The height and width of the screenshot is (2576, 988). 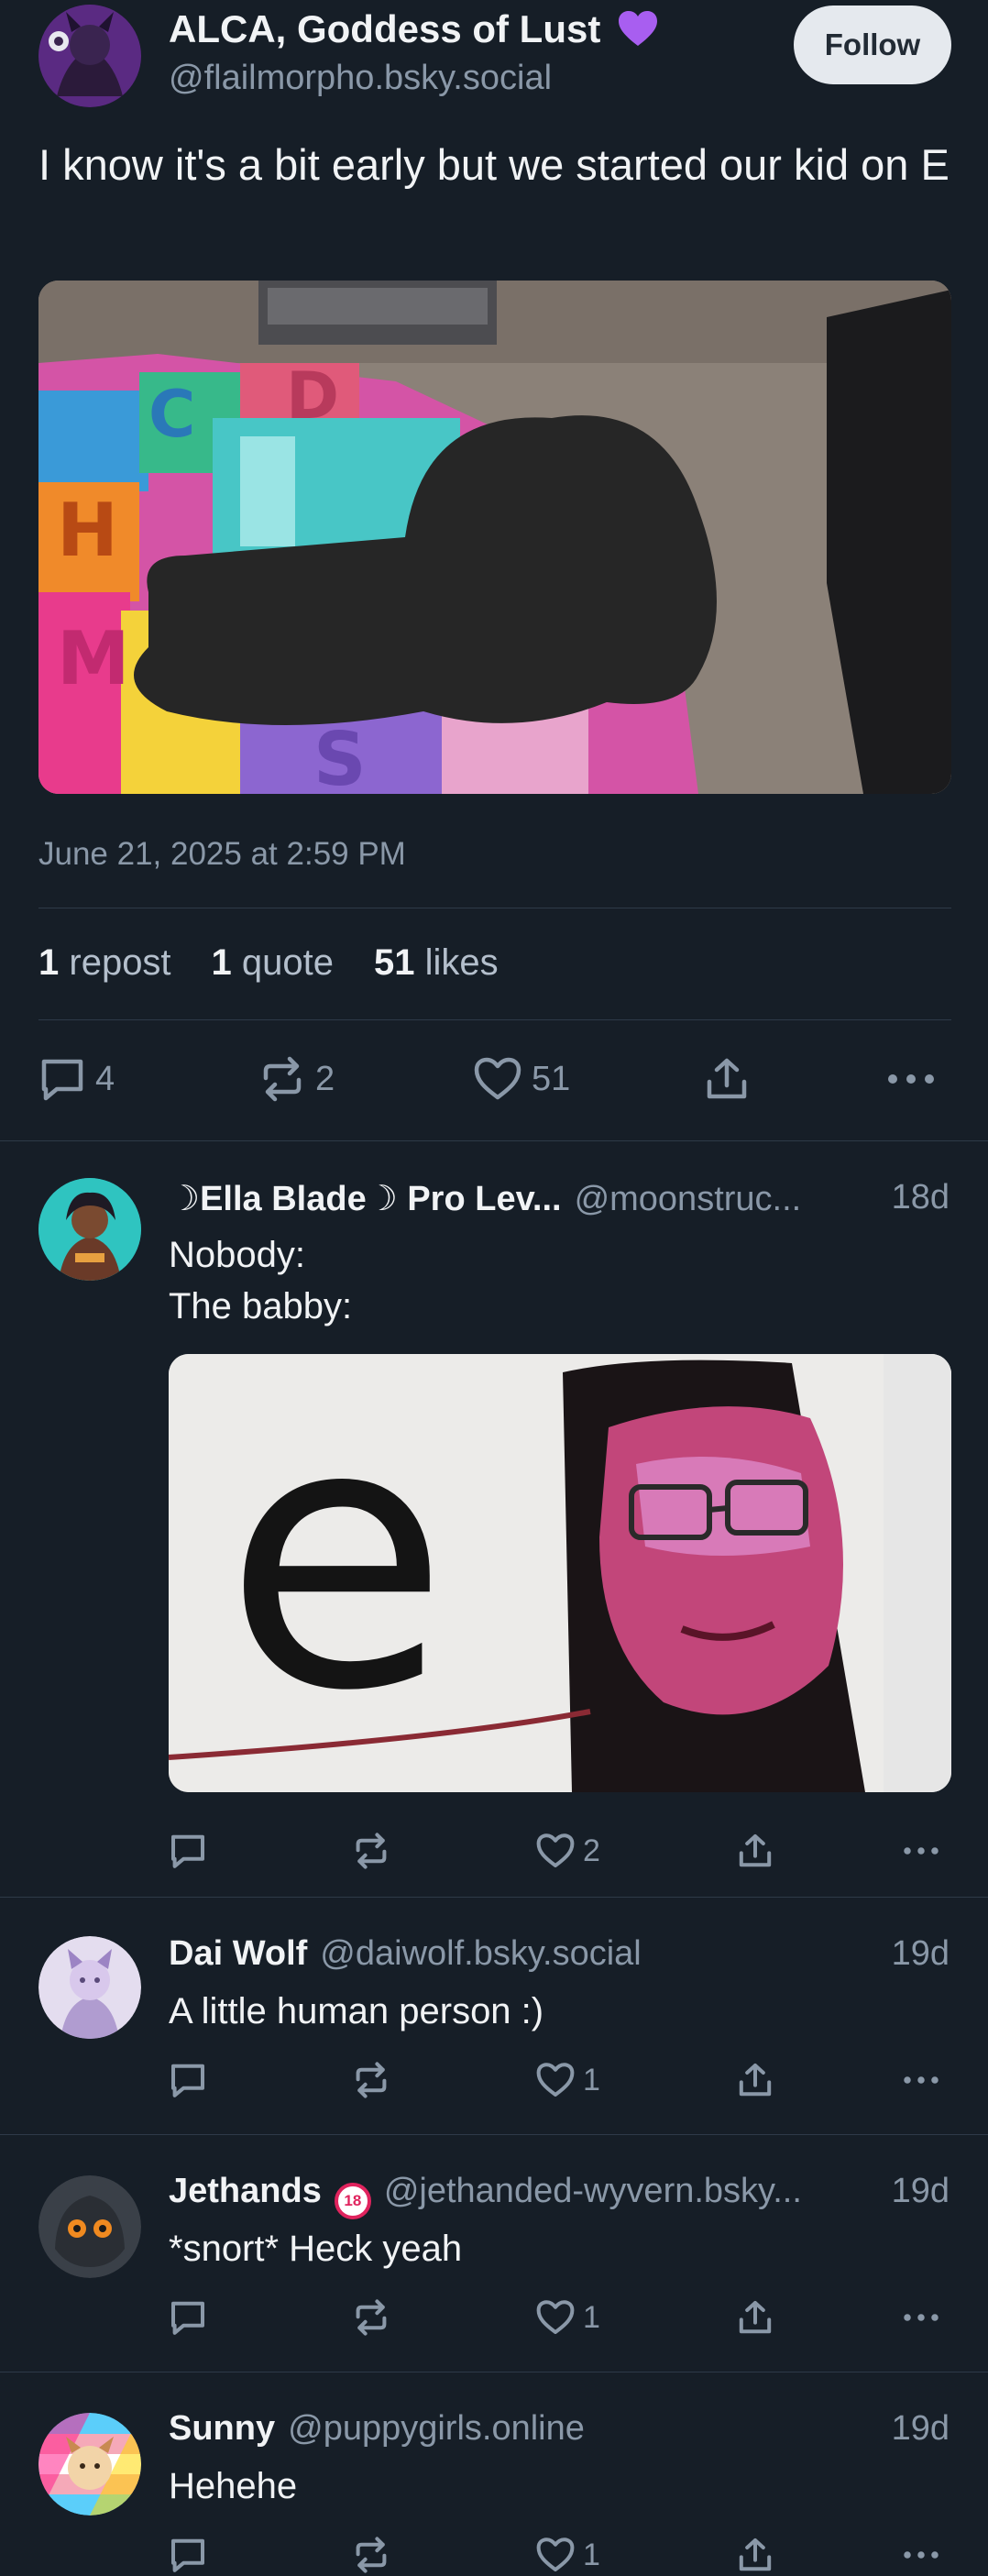 I want to click on reply-actions: 2, so click(x=560, y=1851).